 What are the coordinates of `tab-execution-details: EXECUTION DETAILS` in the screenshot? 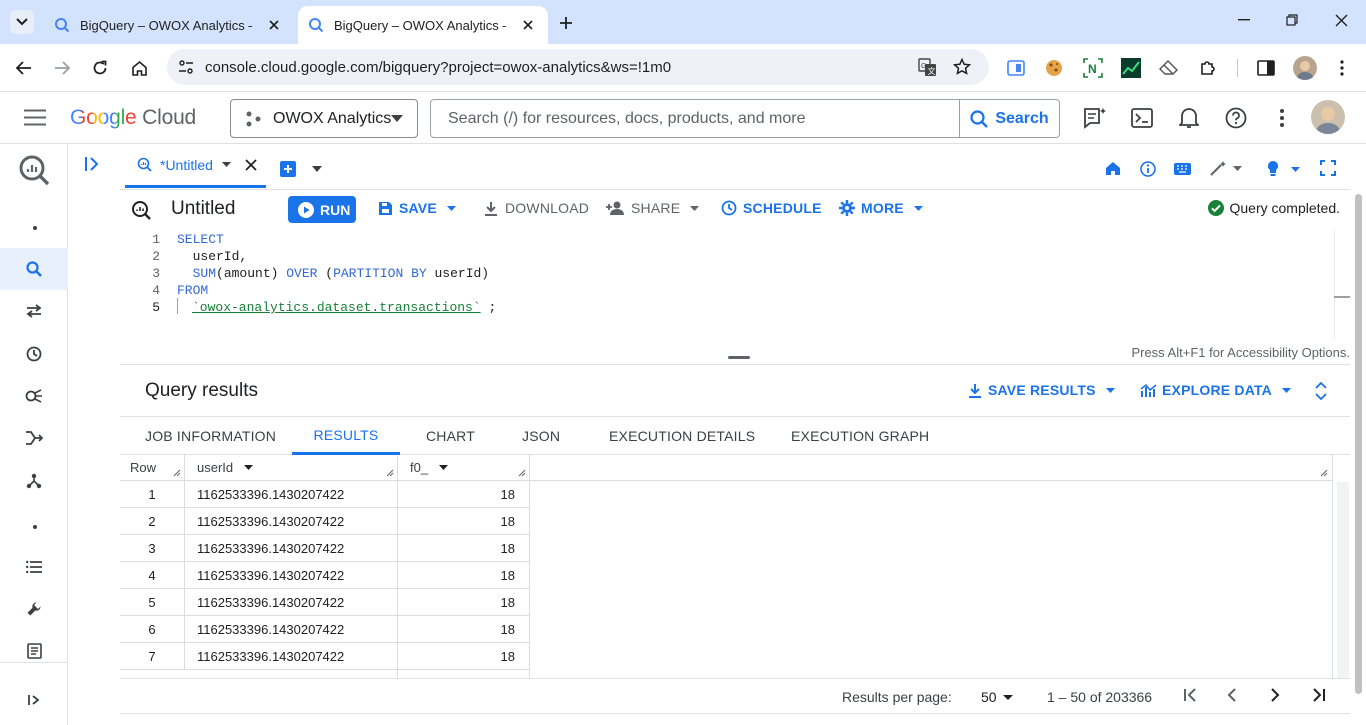 It's located at (682, 436).